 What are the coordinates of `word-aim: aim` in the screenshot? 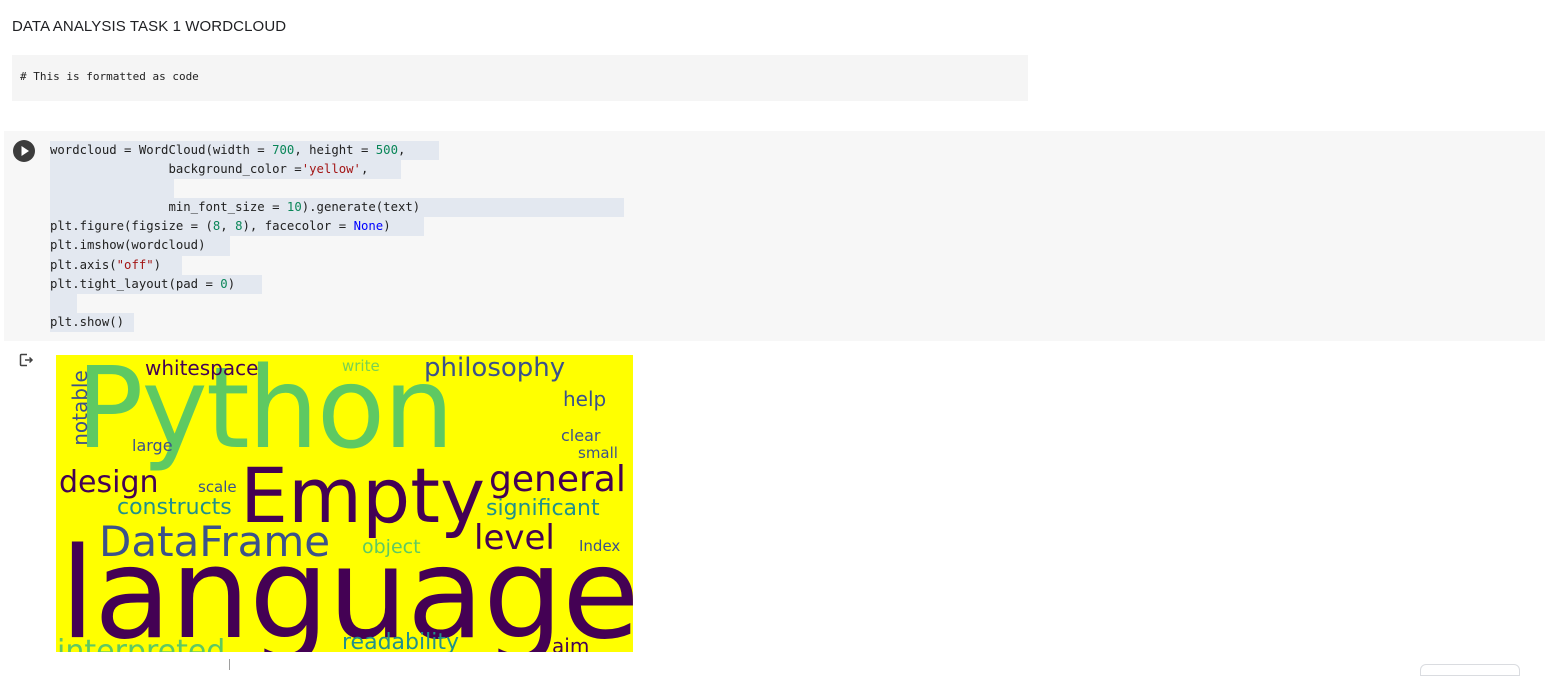 It's located at (571, 643).